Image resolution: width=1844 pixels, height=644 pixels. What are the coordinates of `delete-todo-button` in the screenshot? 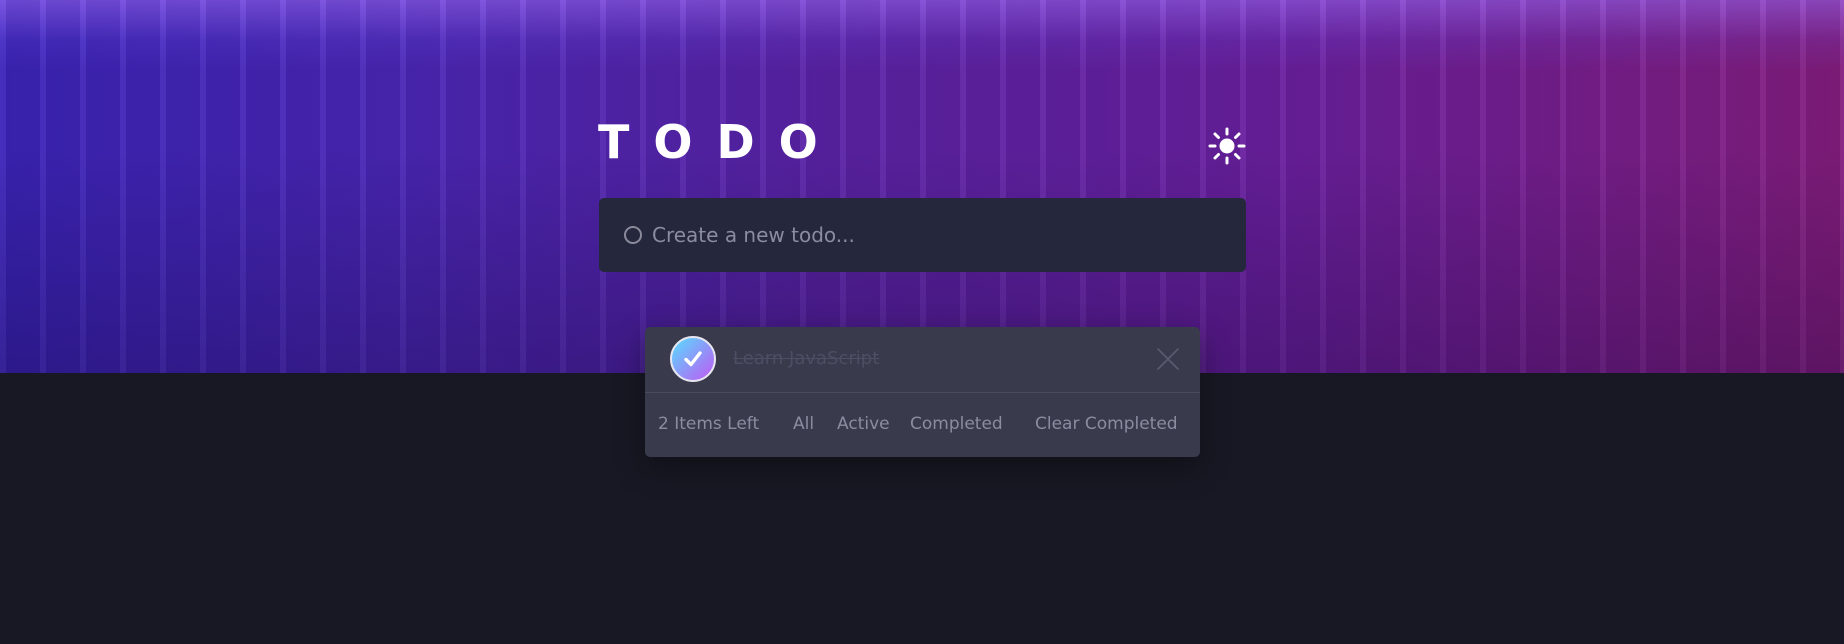 It's located at (1168, 359).